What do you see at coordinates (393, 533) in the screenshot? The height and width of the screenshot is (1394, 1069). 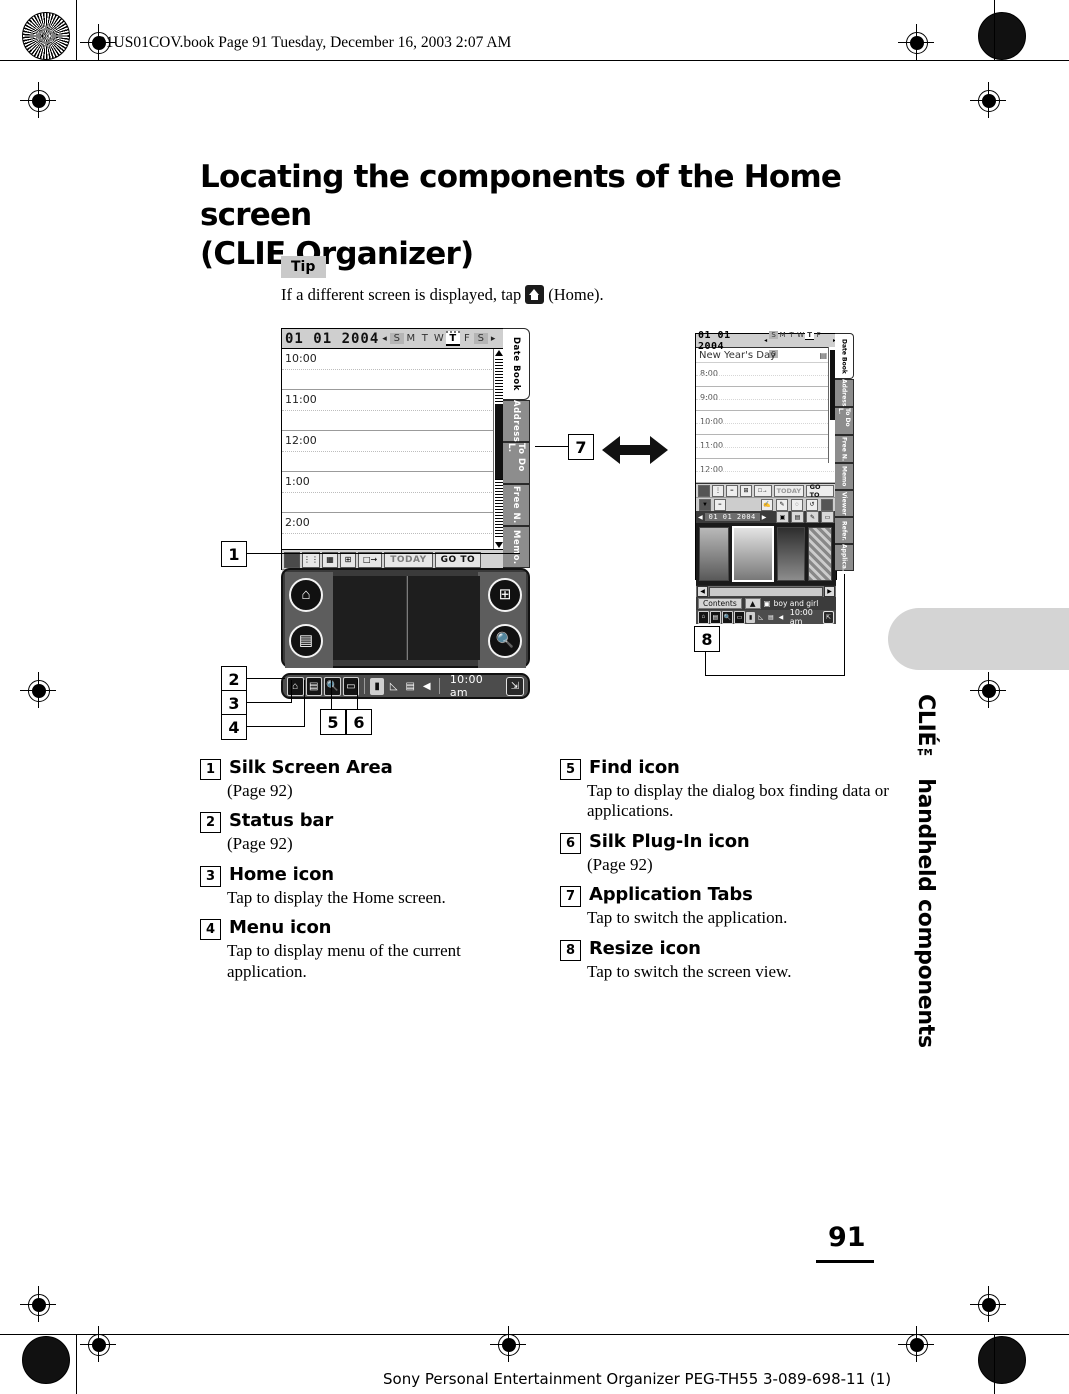 I see `schedule-slot: 2:00` at bounding box center [393, 533].